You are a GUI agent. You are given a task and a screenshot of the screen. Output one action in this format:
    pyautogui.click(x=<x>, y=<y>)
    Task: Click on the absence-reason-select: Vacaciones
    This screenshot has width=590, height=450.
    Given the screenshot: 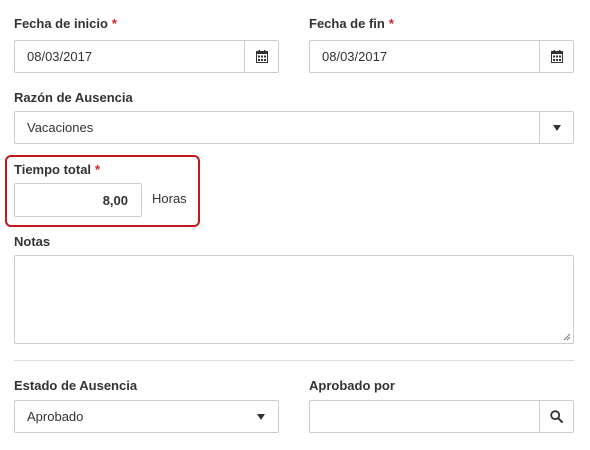 What is the action you would take?
    pyautogui.click(x=294, y=127)
    